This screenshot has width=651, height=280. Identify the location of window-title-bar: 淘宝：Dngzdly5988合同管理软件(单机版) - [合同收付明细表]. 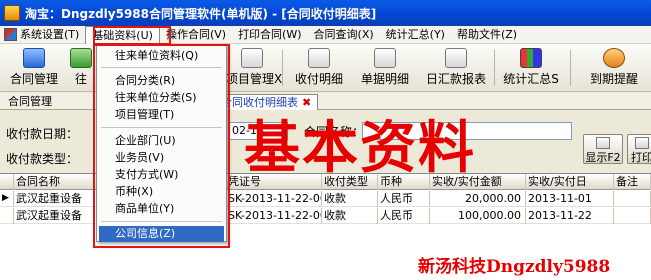
(325, 13).